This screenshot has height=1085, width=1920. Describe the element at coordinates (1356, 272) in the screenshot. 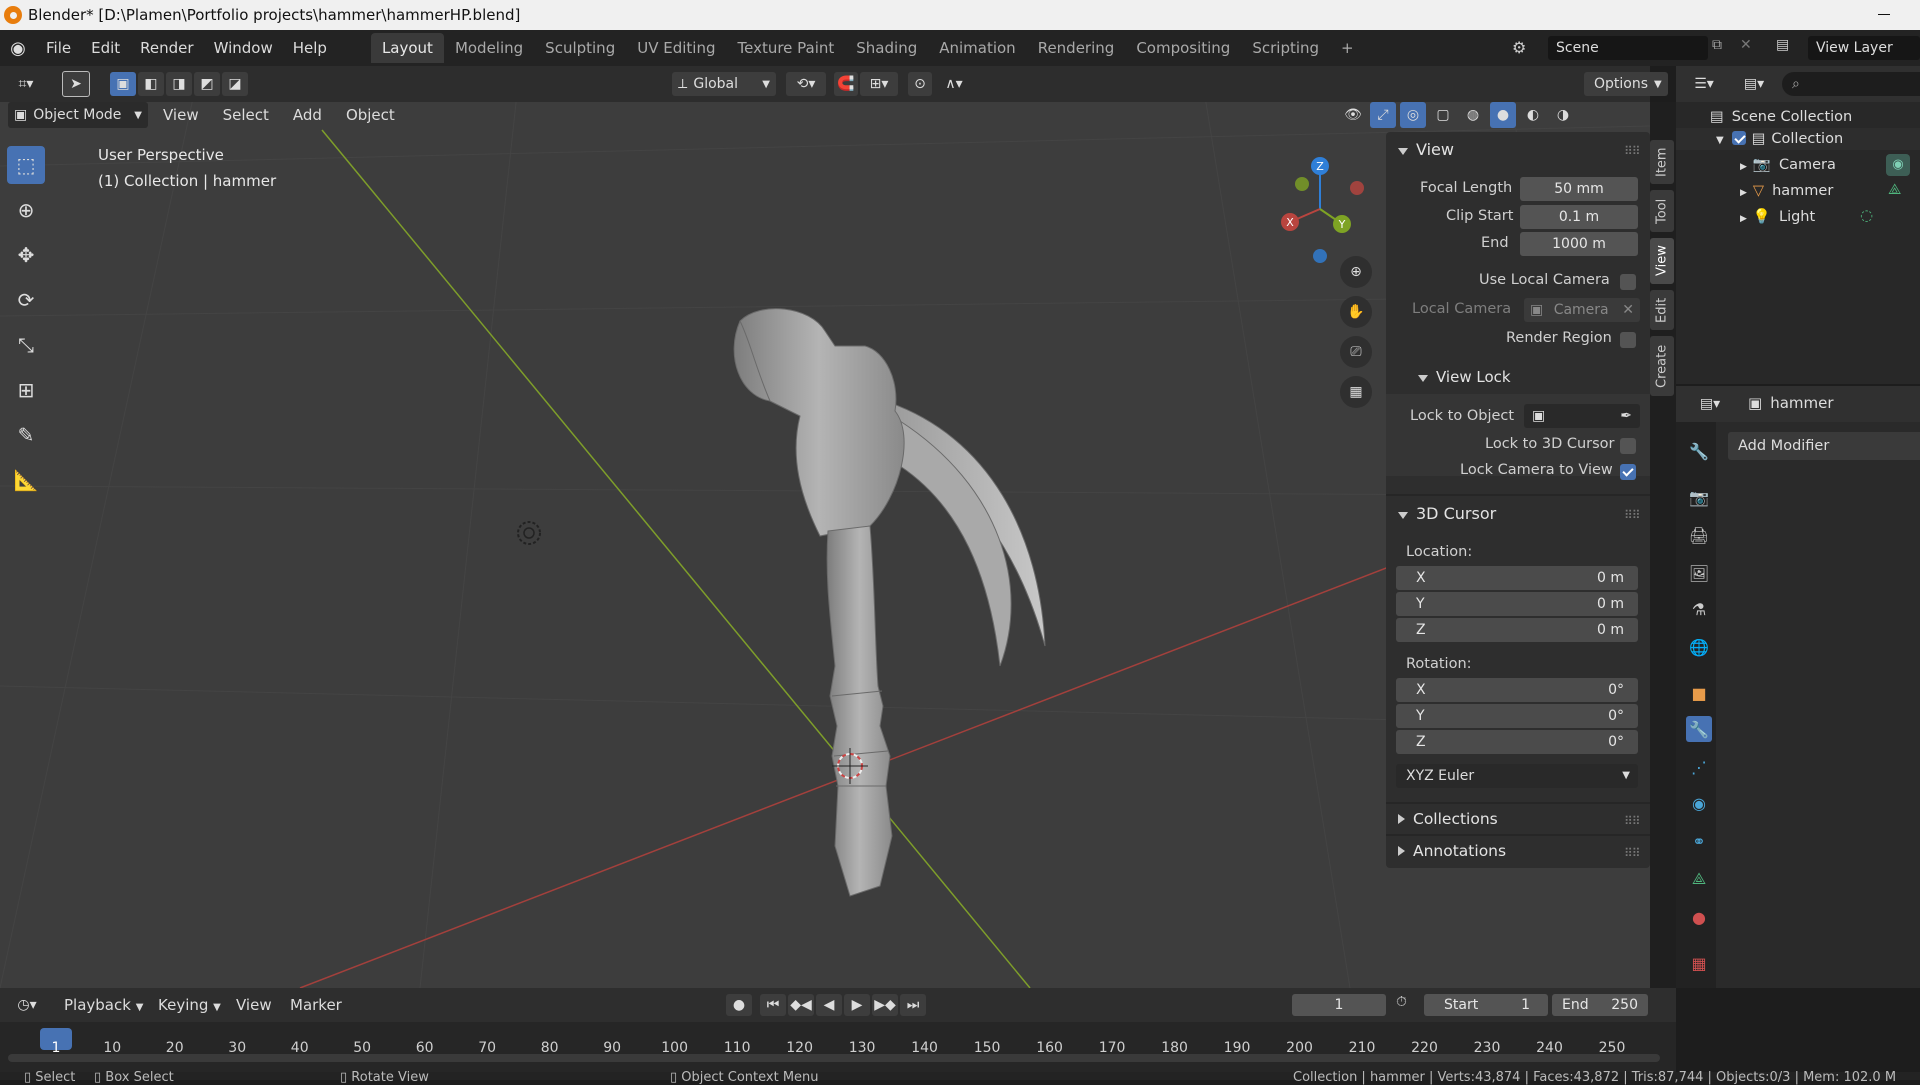

I see `zoom-icon: ⊕` at that location.